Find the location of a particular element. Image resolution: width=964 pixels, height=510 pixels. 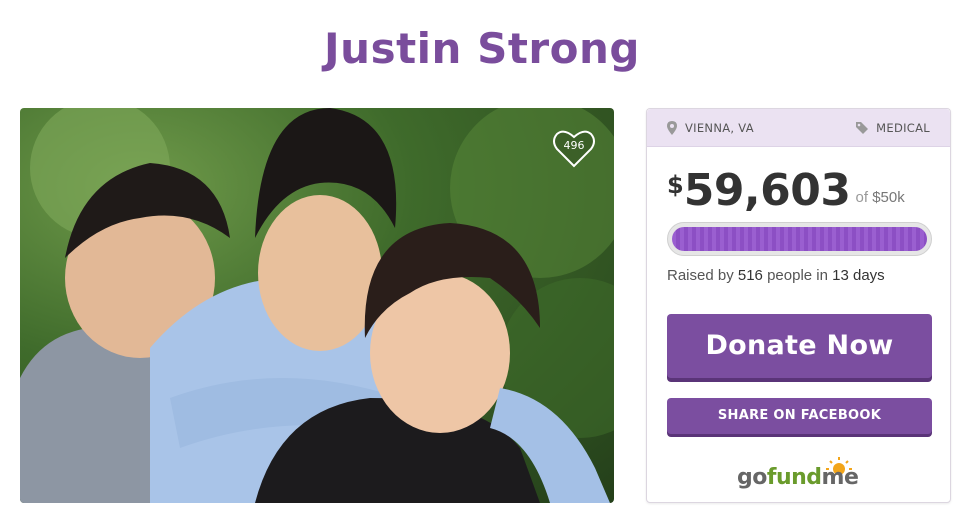

category: MEDICAL is located at coordinates (892, 128).